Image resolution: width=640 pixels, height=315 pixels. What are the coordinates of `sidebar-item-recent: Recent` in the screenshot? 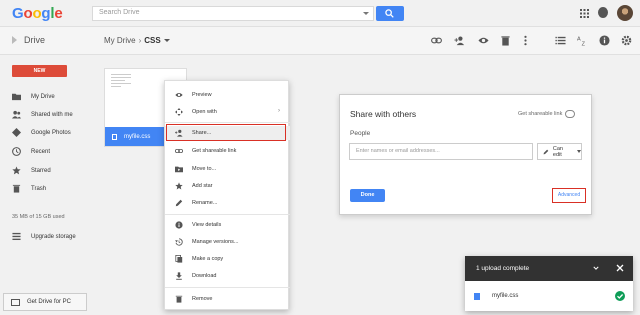 It's located at (31, 151).